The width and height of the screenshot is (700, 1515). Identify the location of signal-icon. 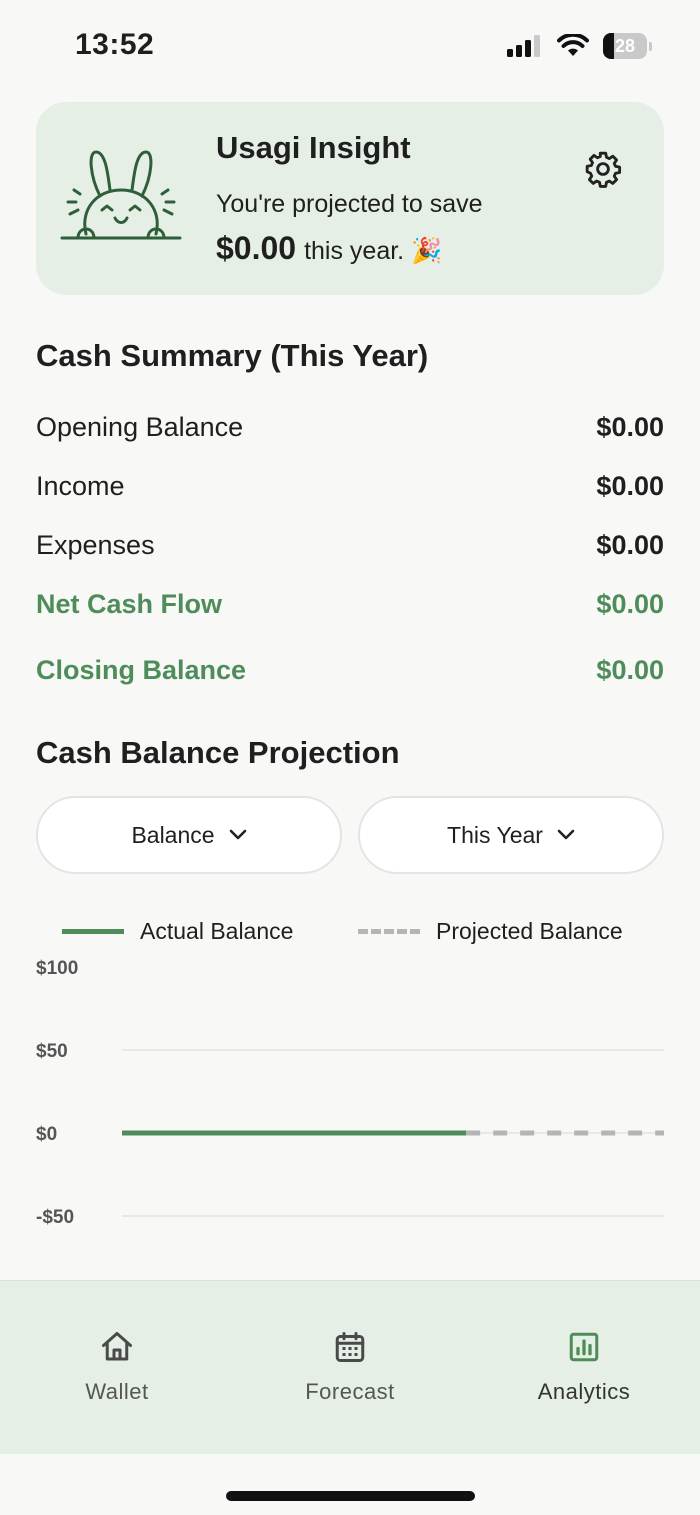
(523, 46).